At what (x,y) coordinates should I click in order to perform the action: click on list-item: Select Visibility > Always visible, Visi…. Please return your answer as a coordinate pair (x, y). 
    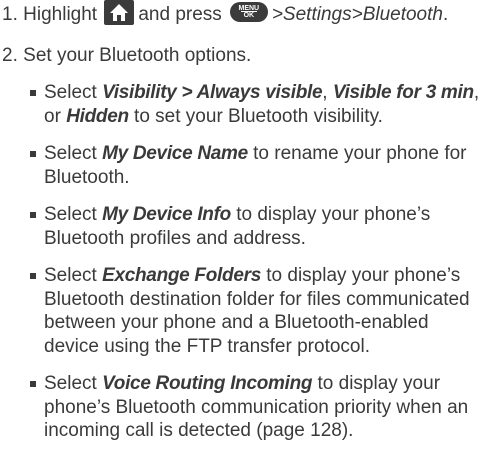
    Looking at the image, I should click on (257, 104).